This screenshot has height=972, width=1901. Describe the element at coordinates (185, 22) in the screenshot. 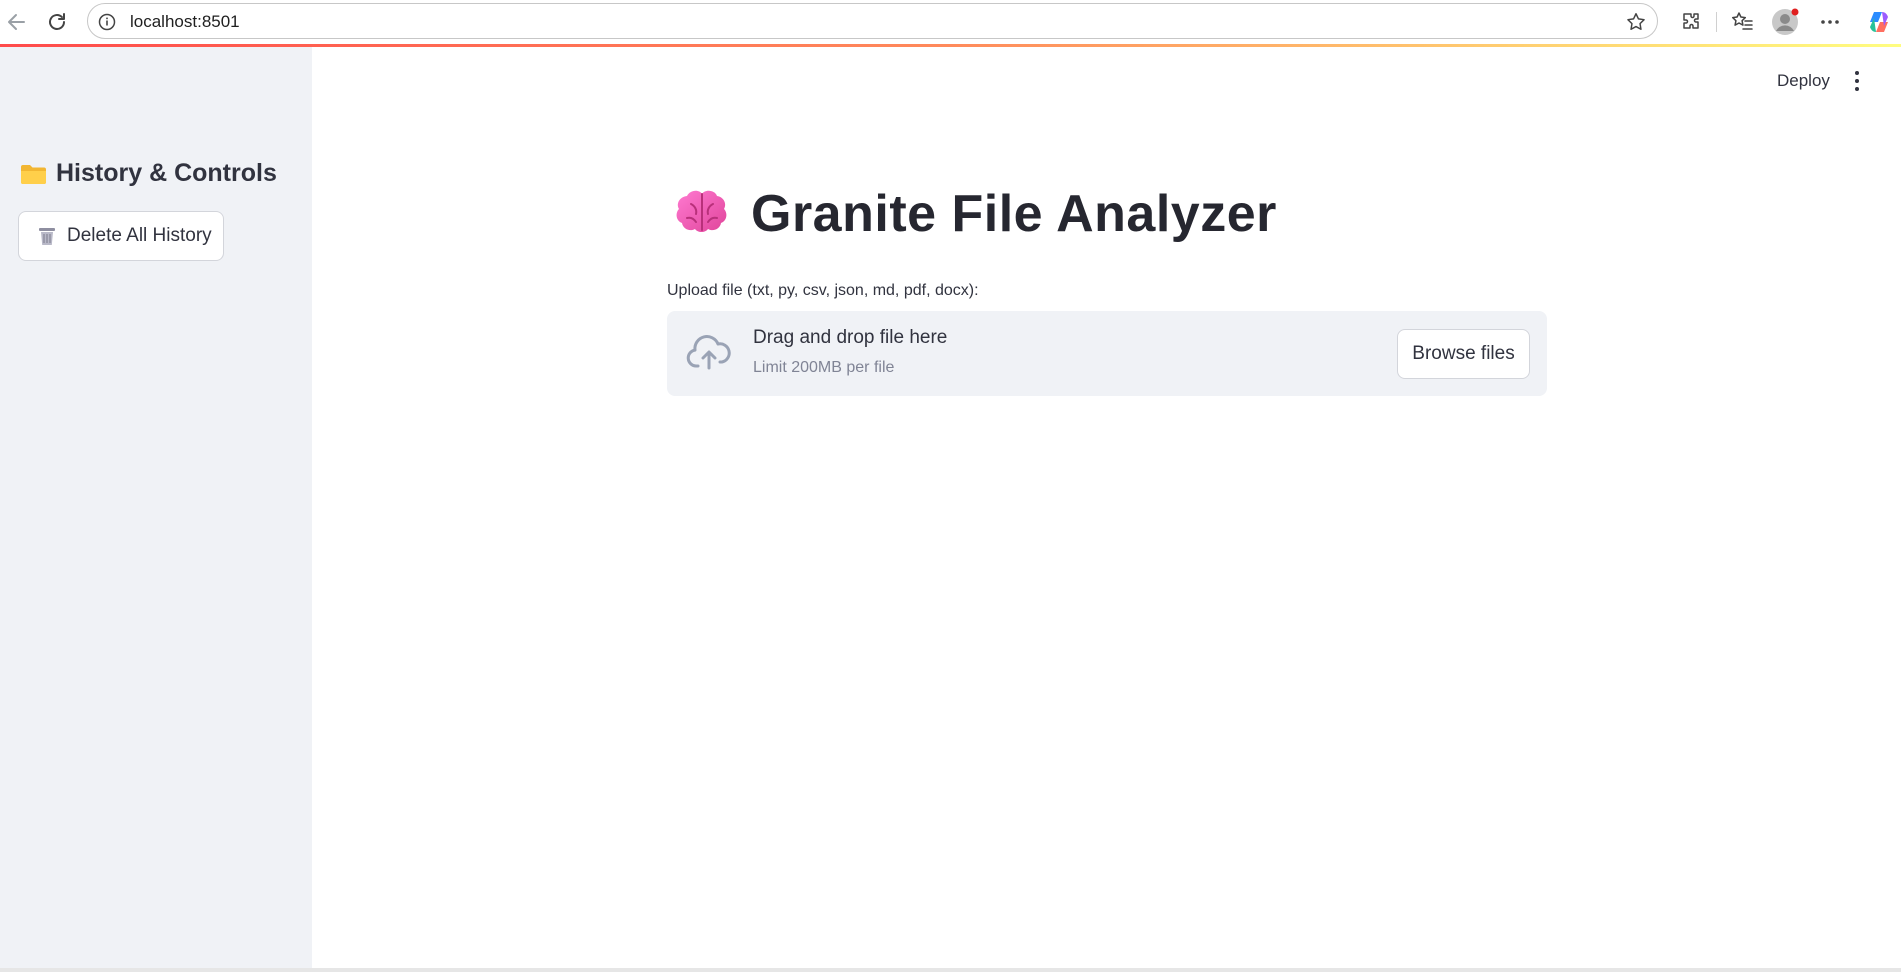

I see `url-text: localhost:8501` at that location.